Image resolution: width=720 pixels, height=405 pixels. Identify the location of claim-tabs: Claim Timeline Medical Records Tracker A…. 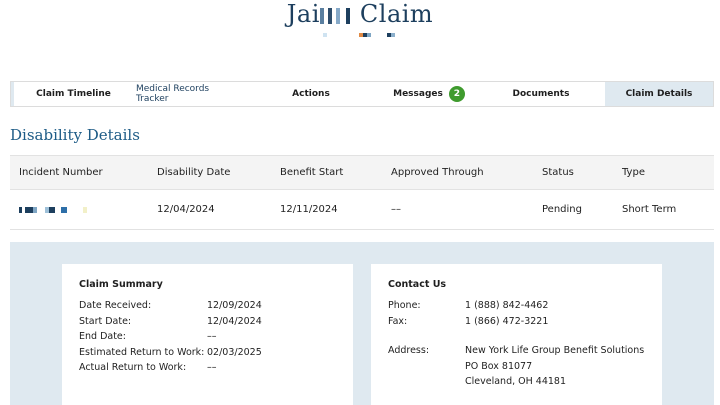
(362, 94).